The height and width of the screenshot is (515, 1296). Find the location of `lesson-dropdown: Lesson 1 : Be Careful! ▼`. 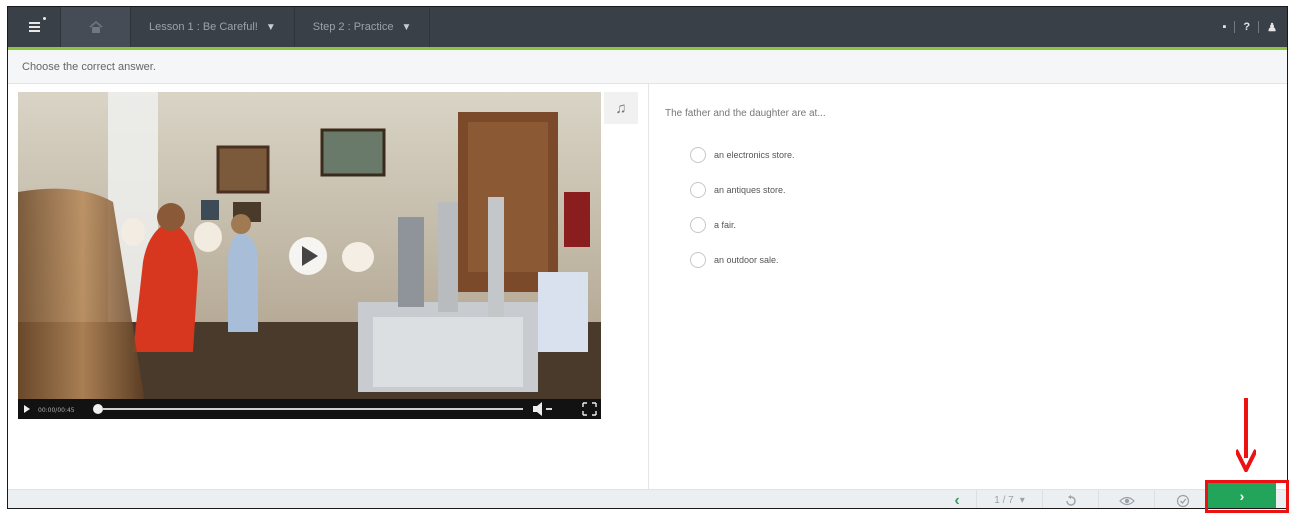

lesson-dropdown: Lesson 1 : Be Careful! ▼ is located at coordinates (212, 27).